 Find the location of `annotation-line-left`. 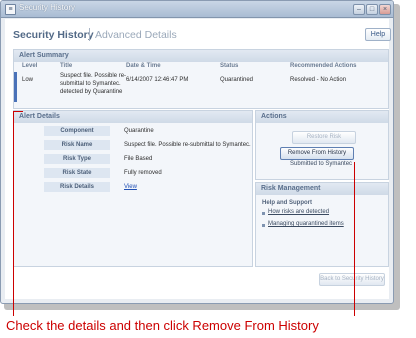

annotation-line-left is located at coordinates (13, 213).